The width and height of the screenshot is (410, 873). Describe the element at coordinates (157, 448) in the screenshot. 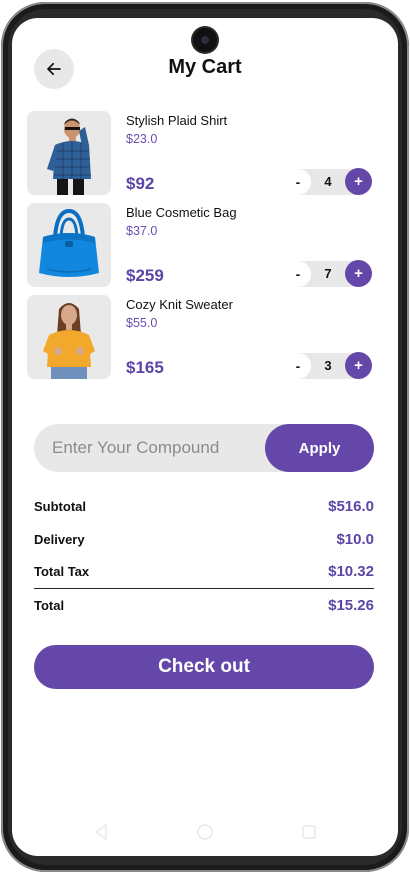

I see `coupon-input` at that location.